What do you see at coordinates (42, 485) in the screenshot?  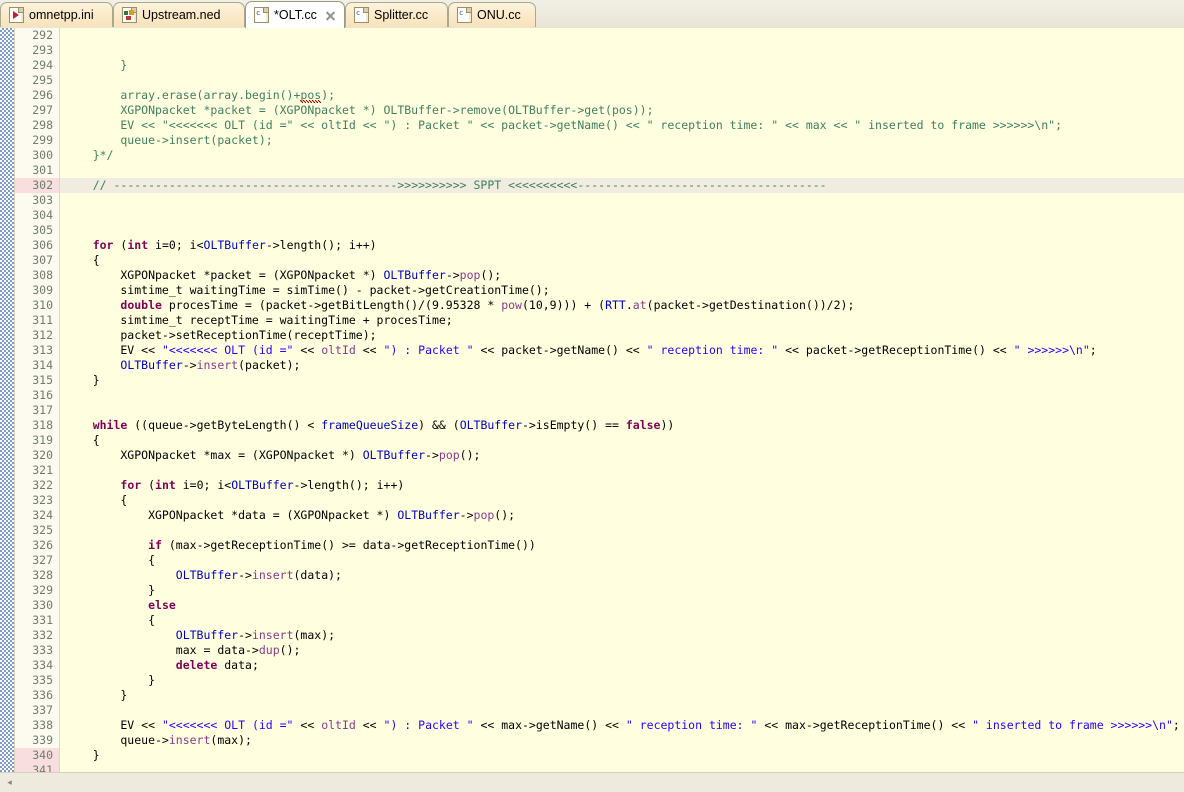 I see `line-number: 322` at bounding box center [42, 485].